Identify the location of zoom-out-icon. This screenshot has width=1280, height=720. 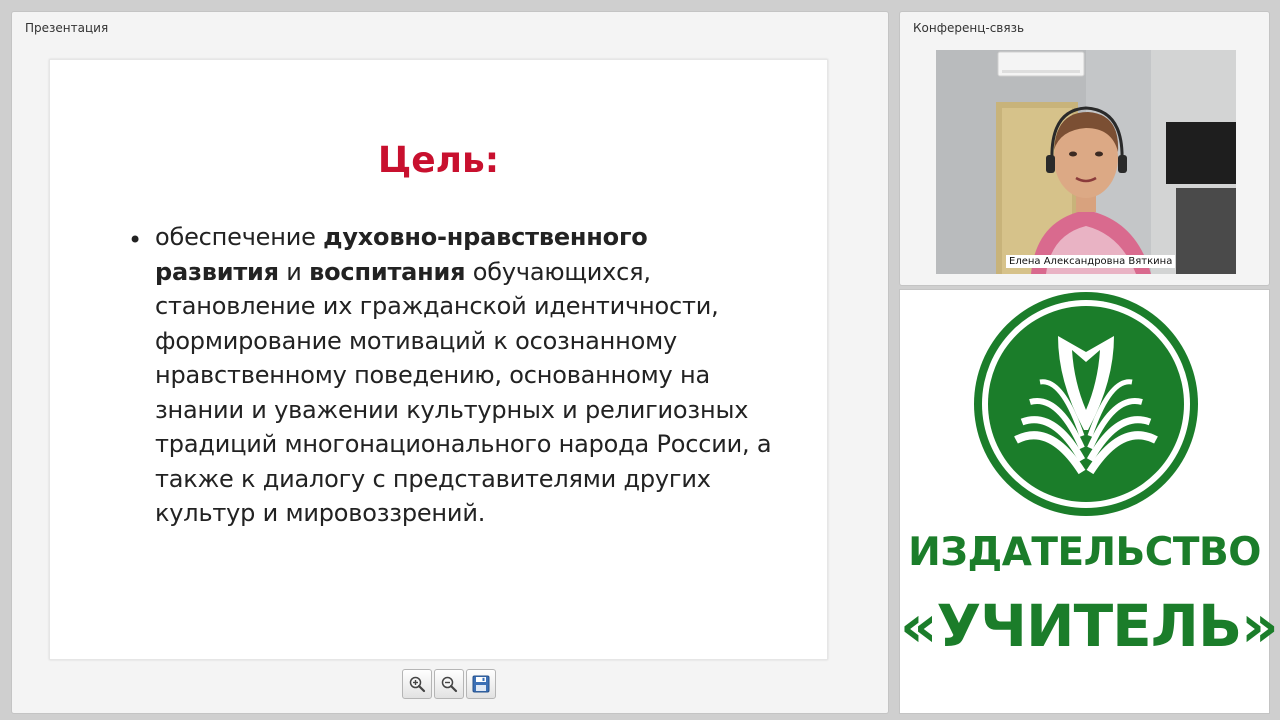
(449, 684).